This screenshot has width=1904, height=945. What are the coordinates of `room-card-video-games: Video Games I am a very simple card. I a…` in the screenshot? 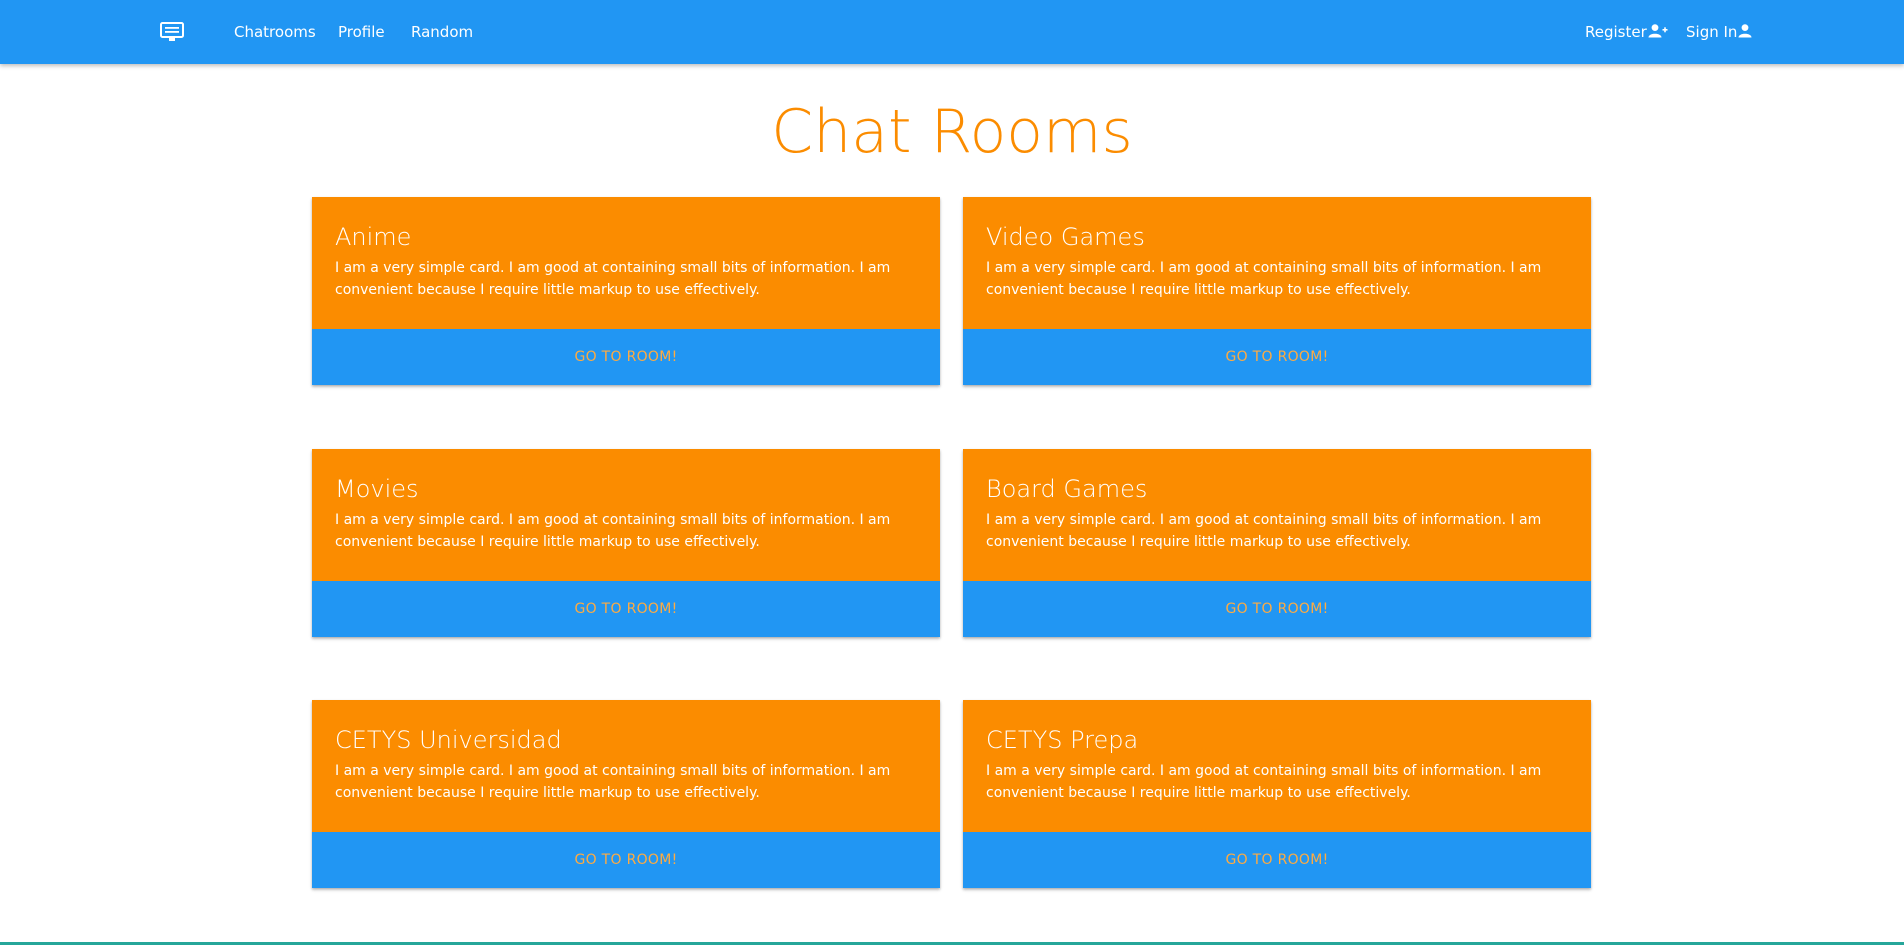 It's located at (1277, 291).